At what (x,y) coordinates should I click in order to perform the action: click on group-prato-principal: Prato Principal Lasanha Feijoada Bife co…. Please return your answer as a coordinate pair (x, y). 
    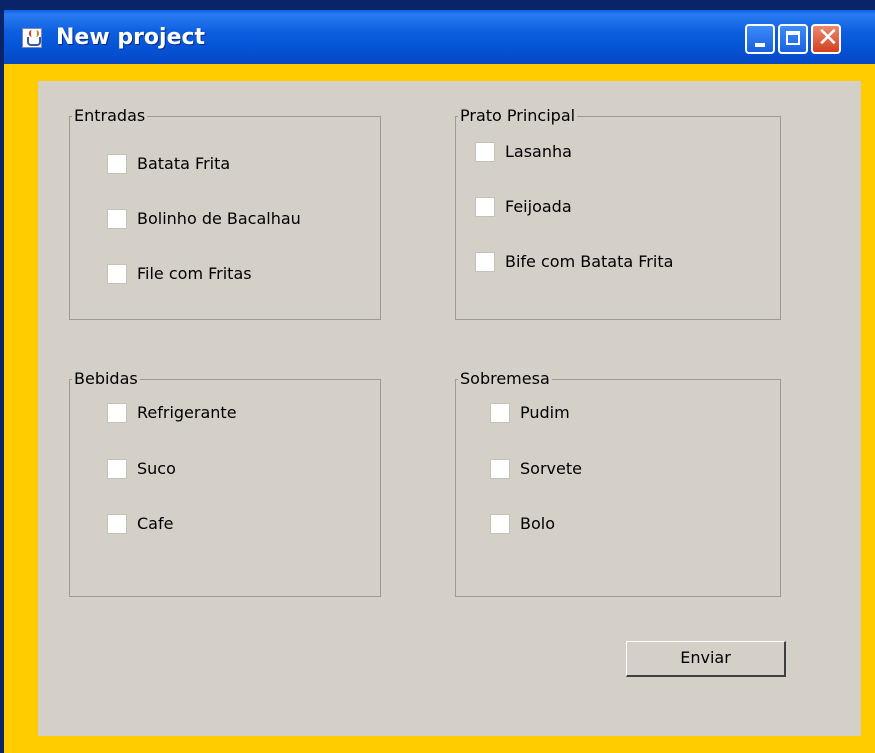
    Looking at the image, I should click on (618, 212).